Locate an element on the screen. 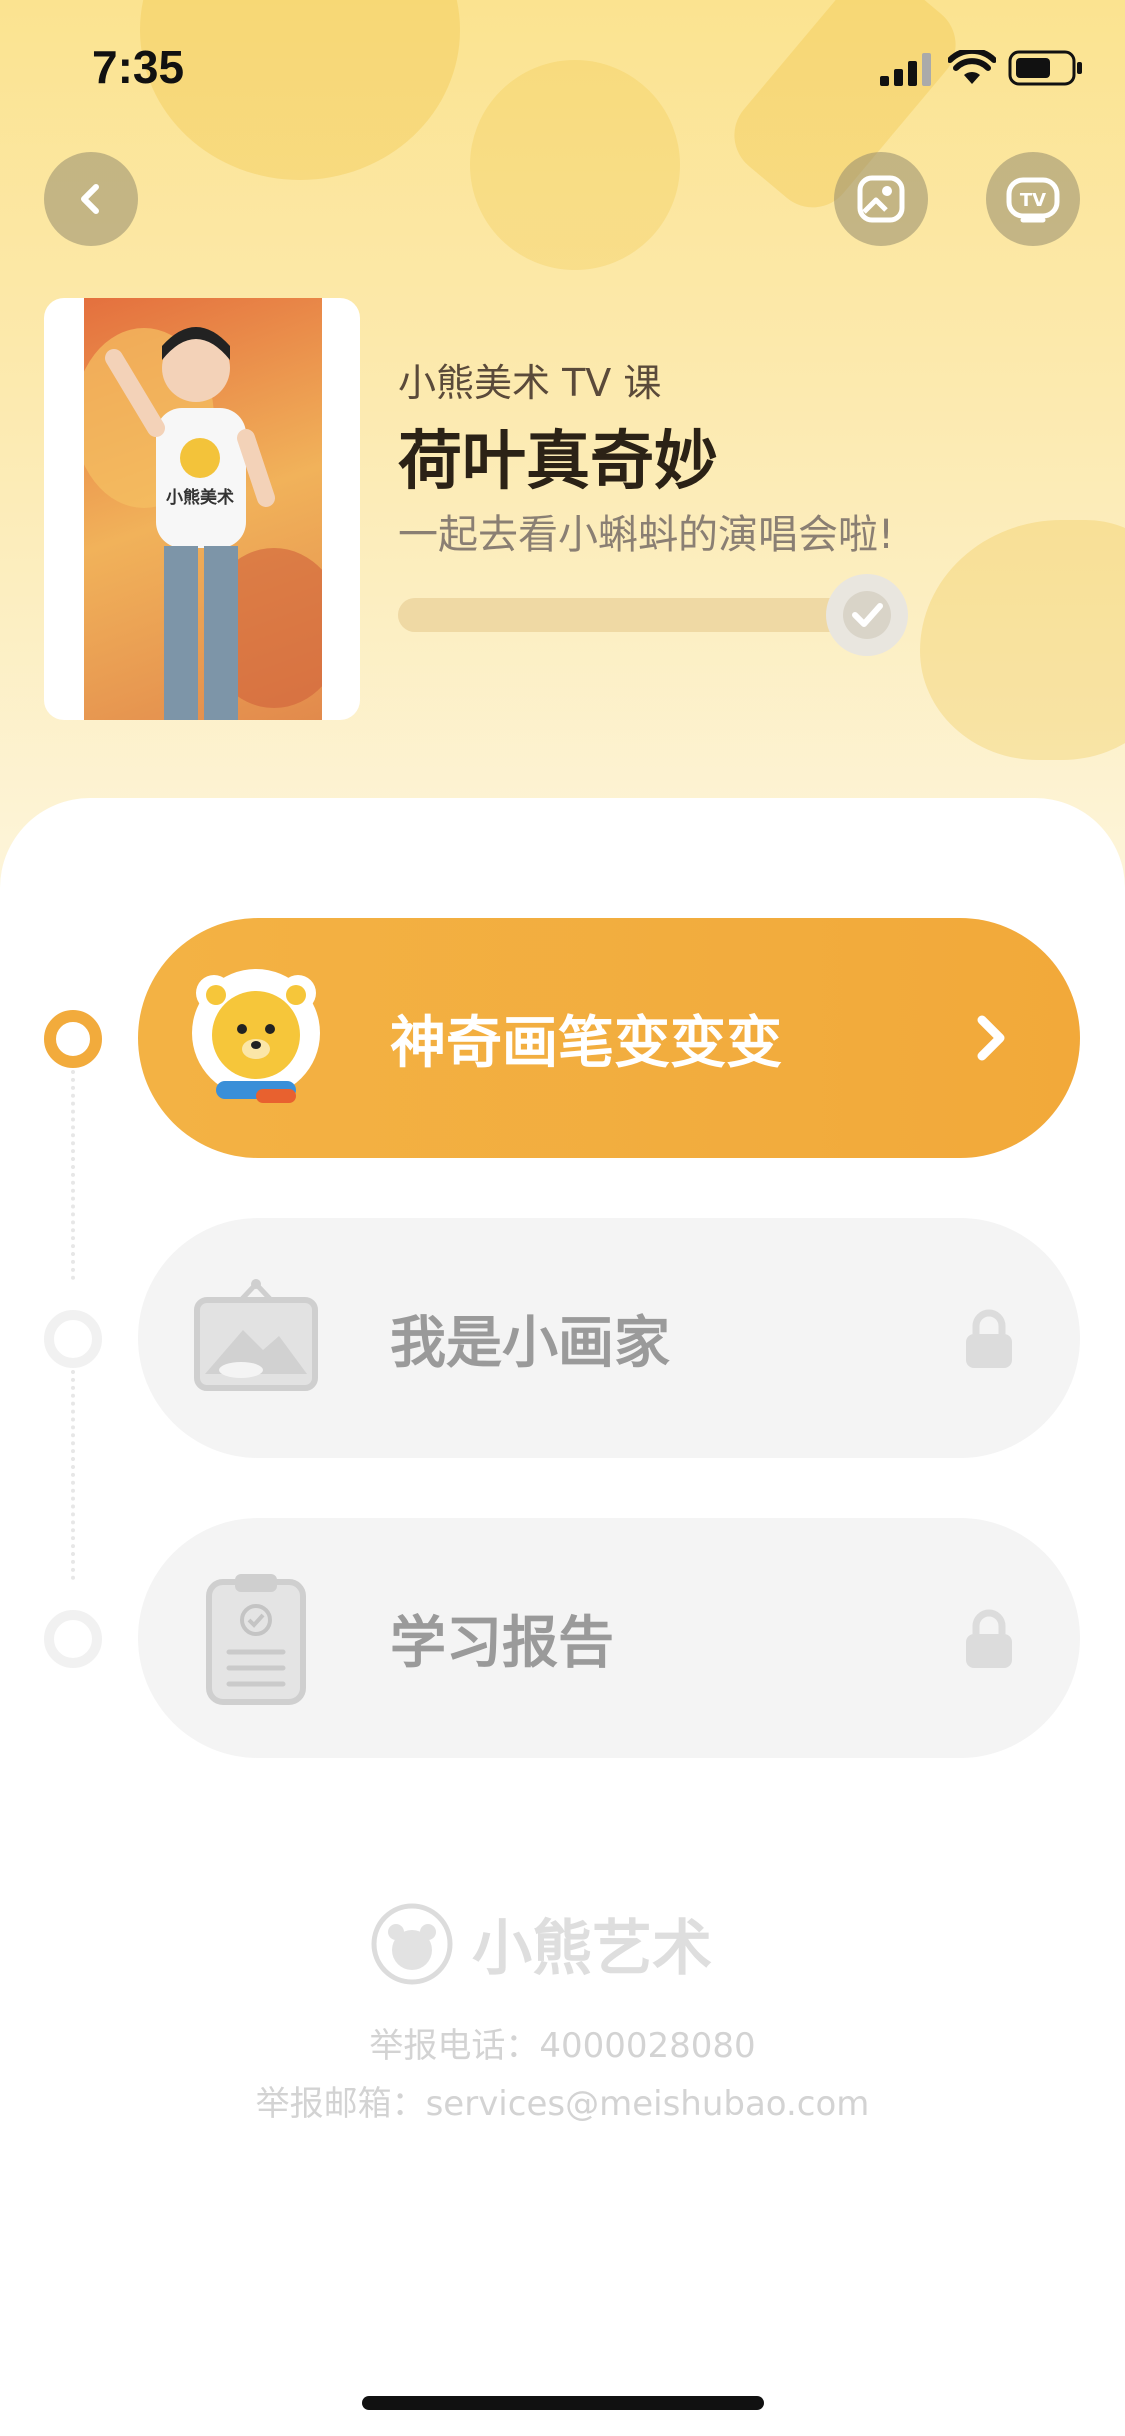 The width and height of the screenshot is (1125, 2436). bear-logo-icon is located at coordinates (412, 1943).